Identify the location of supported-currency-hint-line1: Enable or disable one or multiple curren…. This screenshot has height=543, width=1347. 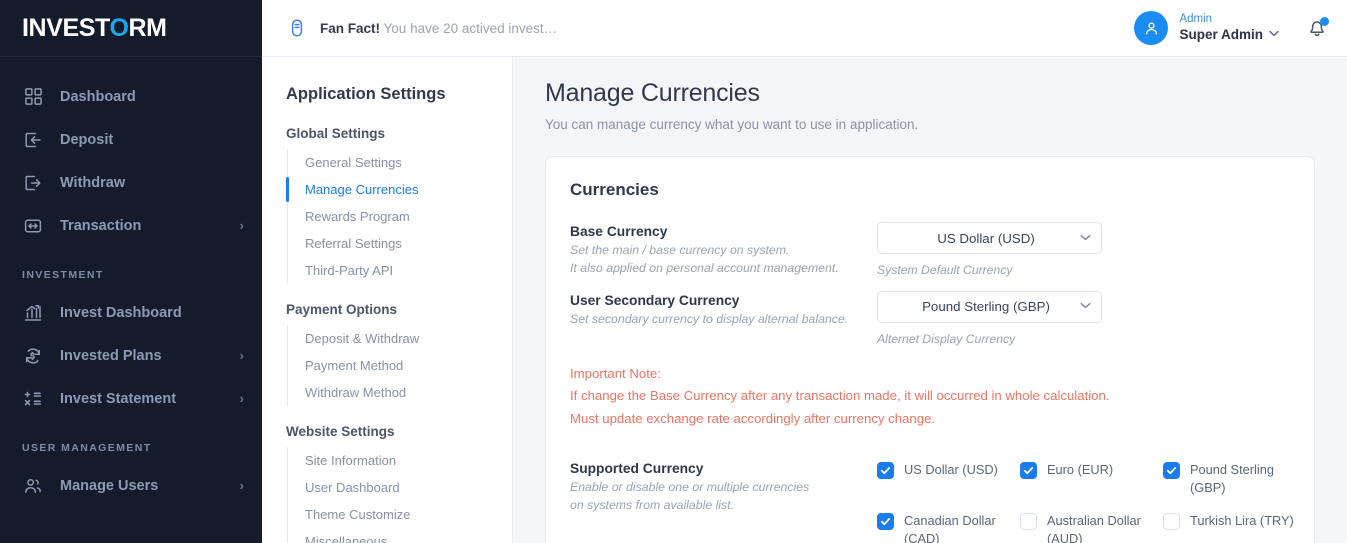
(690, 486).